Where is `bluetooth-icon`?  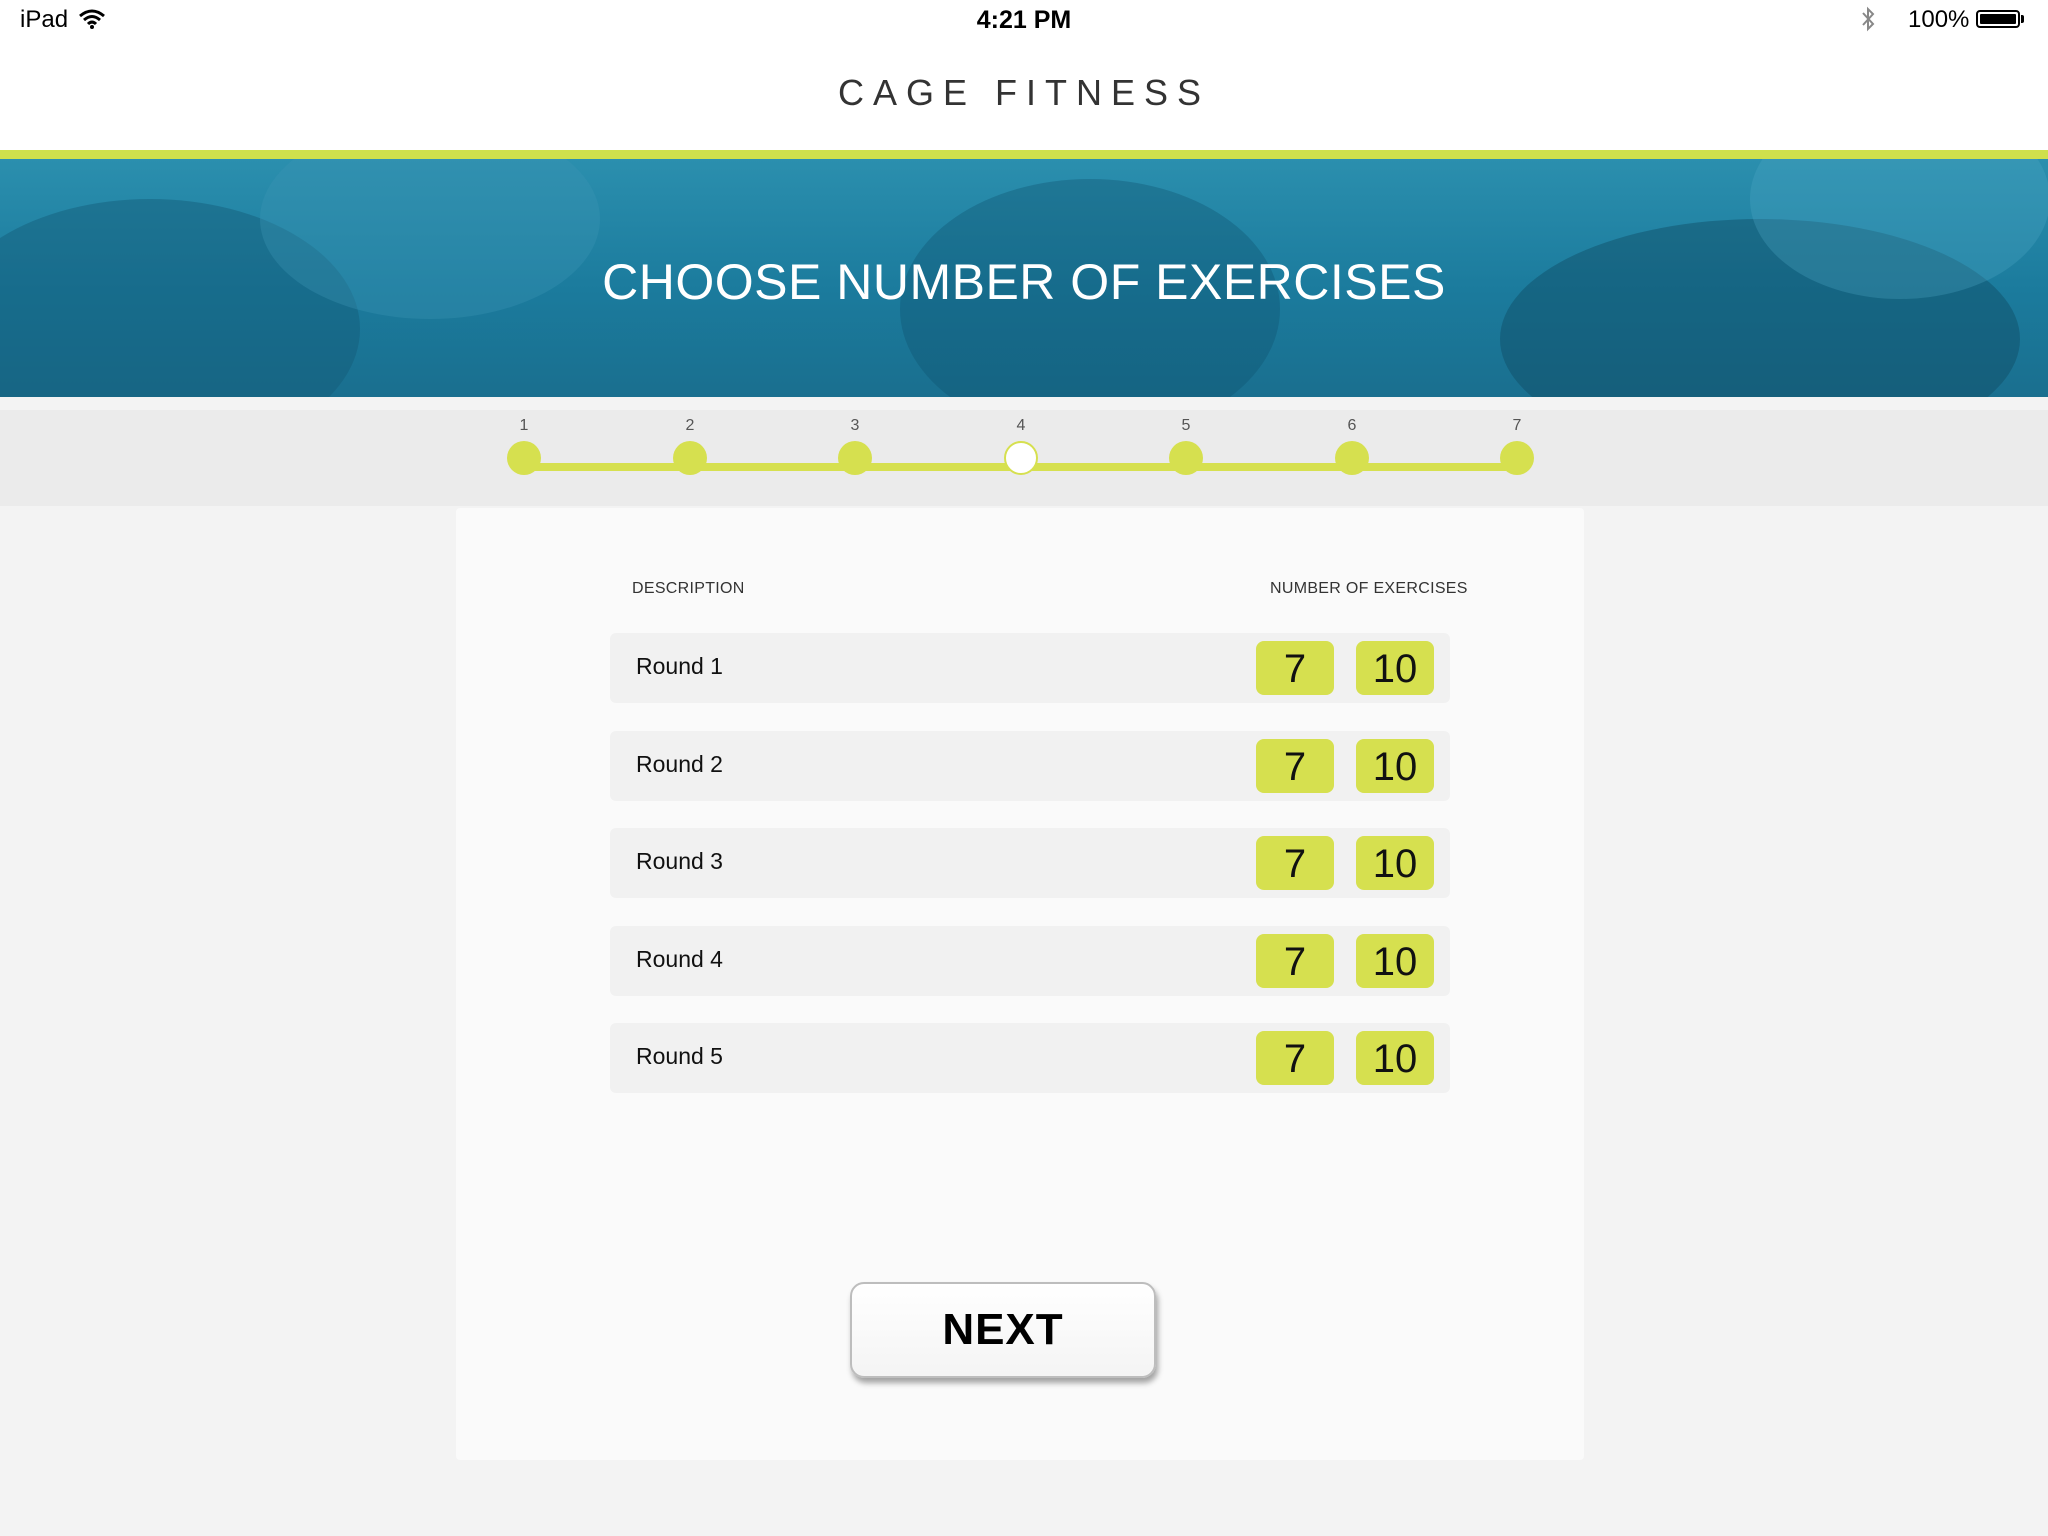 bluetooth-icon is located at coordinates (1868, 21).